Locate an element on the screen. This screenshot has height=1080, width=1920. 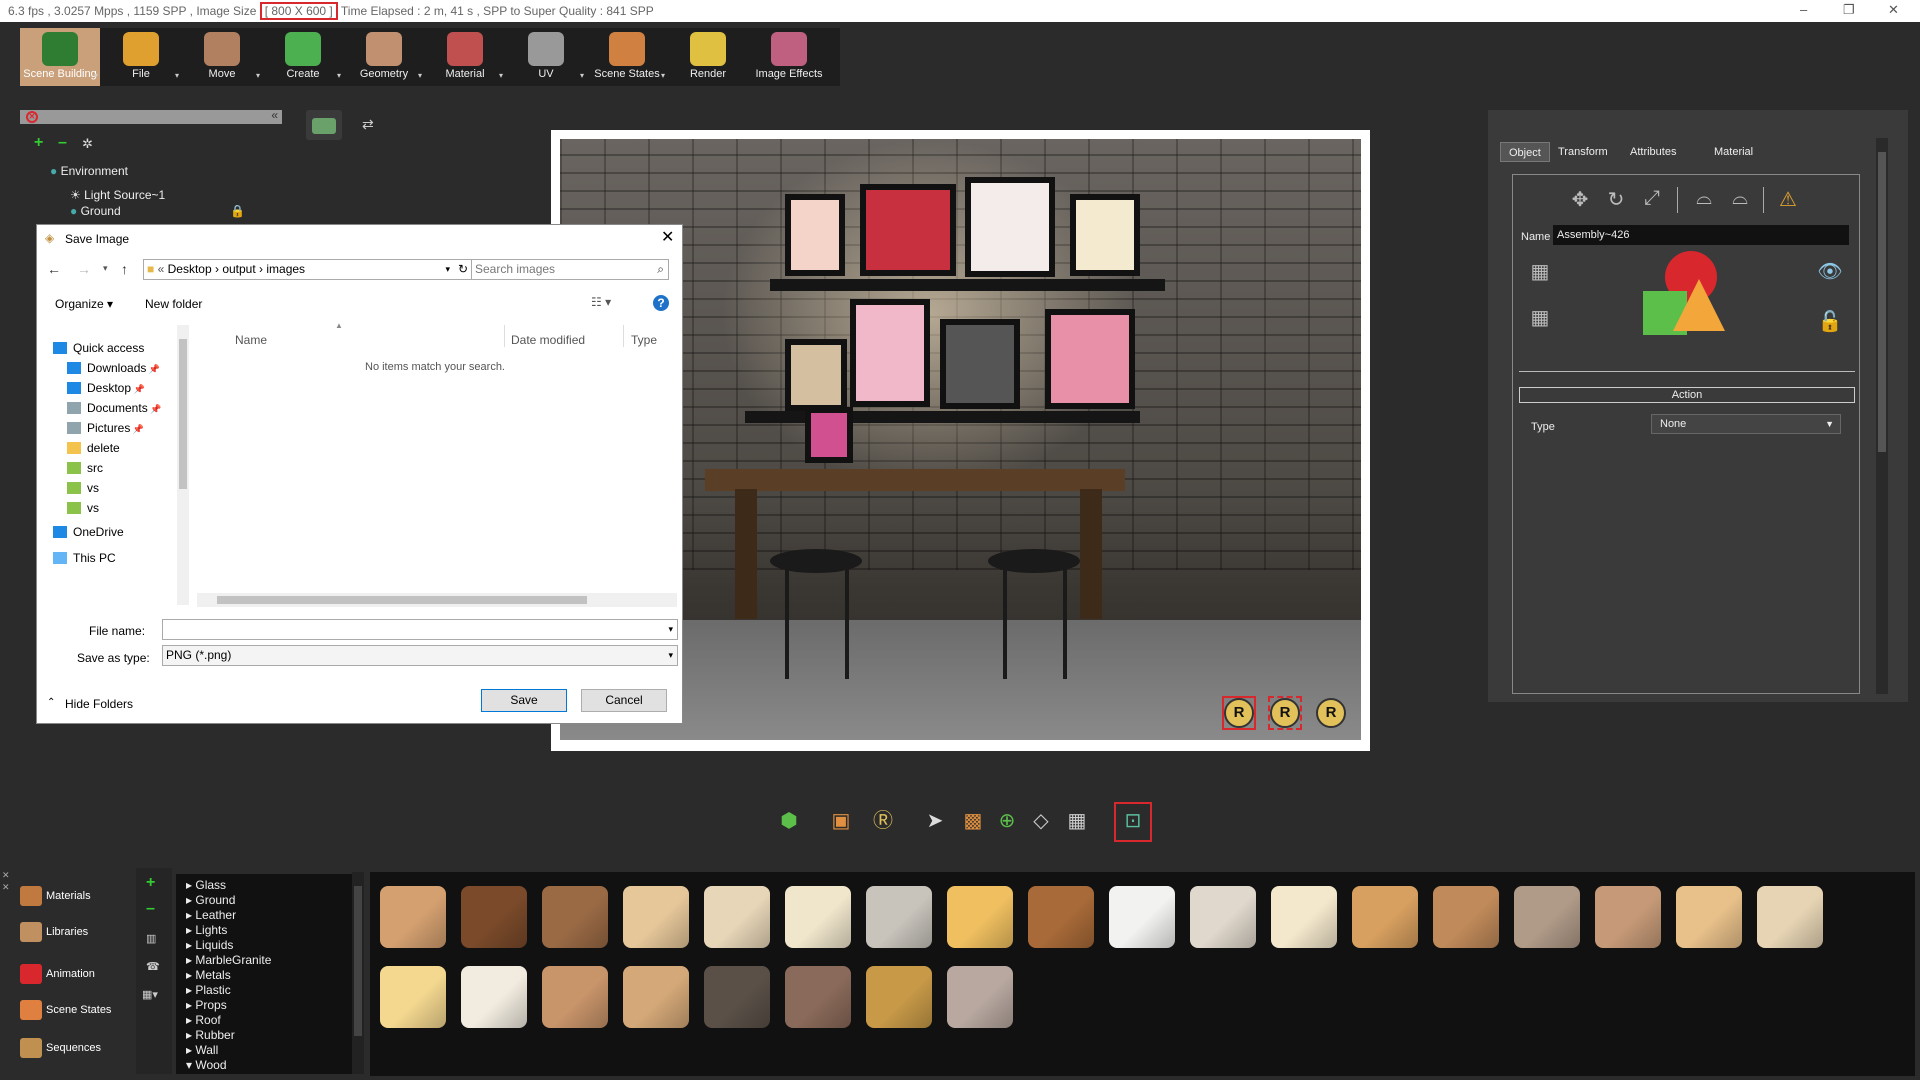
library-side-item-1: Libraries is located at coordinates (75, 932).